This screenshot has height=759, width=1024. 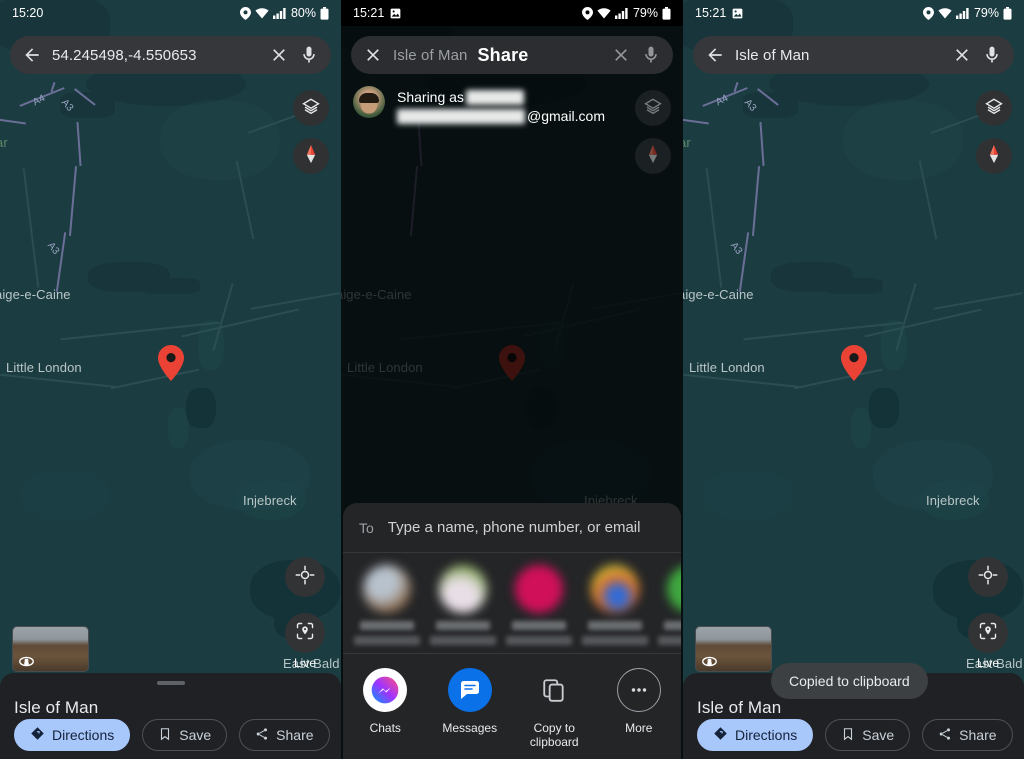 What do you see at coordinates (170, 683) in the screenshot?
I see `sheet-grabber` at bounding box center [170, 683].